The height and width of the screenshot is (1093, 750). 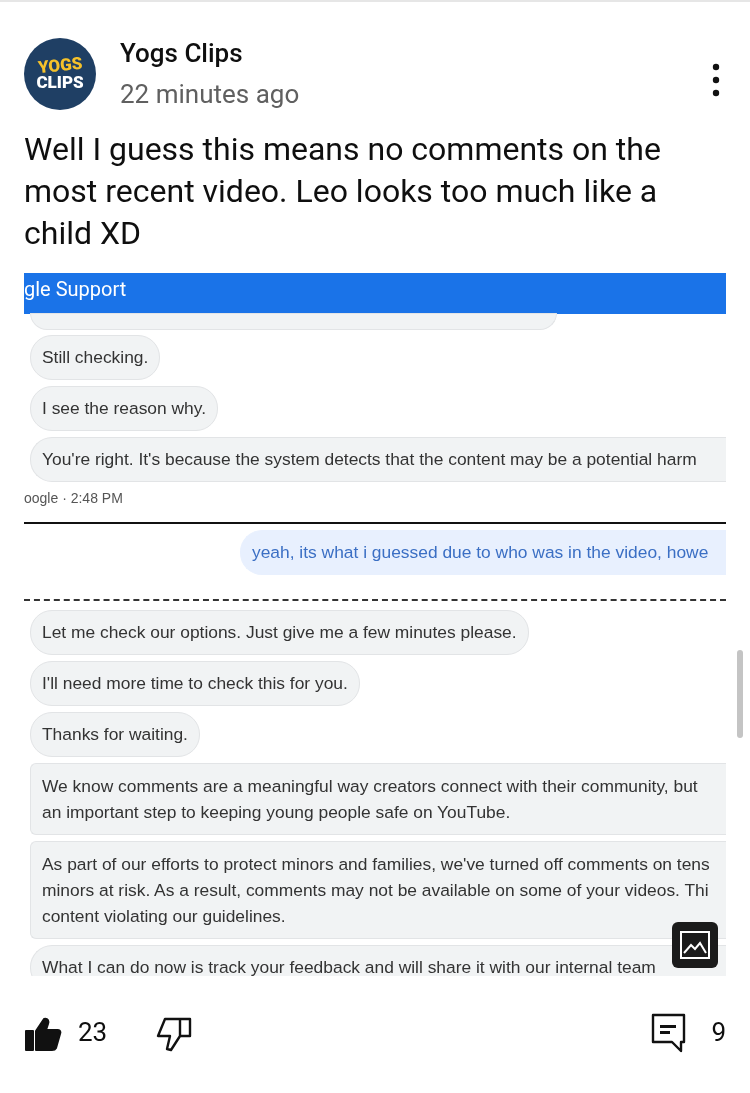 I want to click on message-bubble: What I can do now is track your feedback and will share it with our internal team, so click(x=378, y=960).